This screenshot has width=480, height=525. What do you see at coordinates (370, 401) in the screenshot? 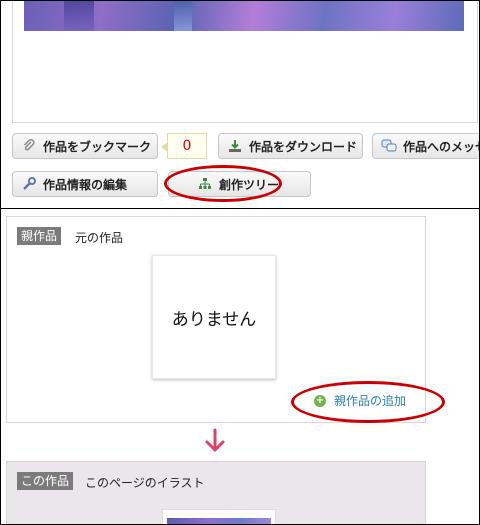
I see `add-parent-label: 親作品の追加` at bounding box center [370, 401].